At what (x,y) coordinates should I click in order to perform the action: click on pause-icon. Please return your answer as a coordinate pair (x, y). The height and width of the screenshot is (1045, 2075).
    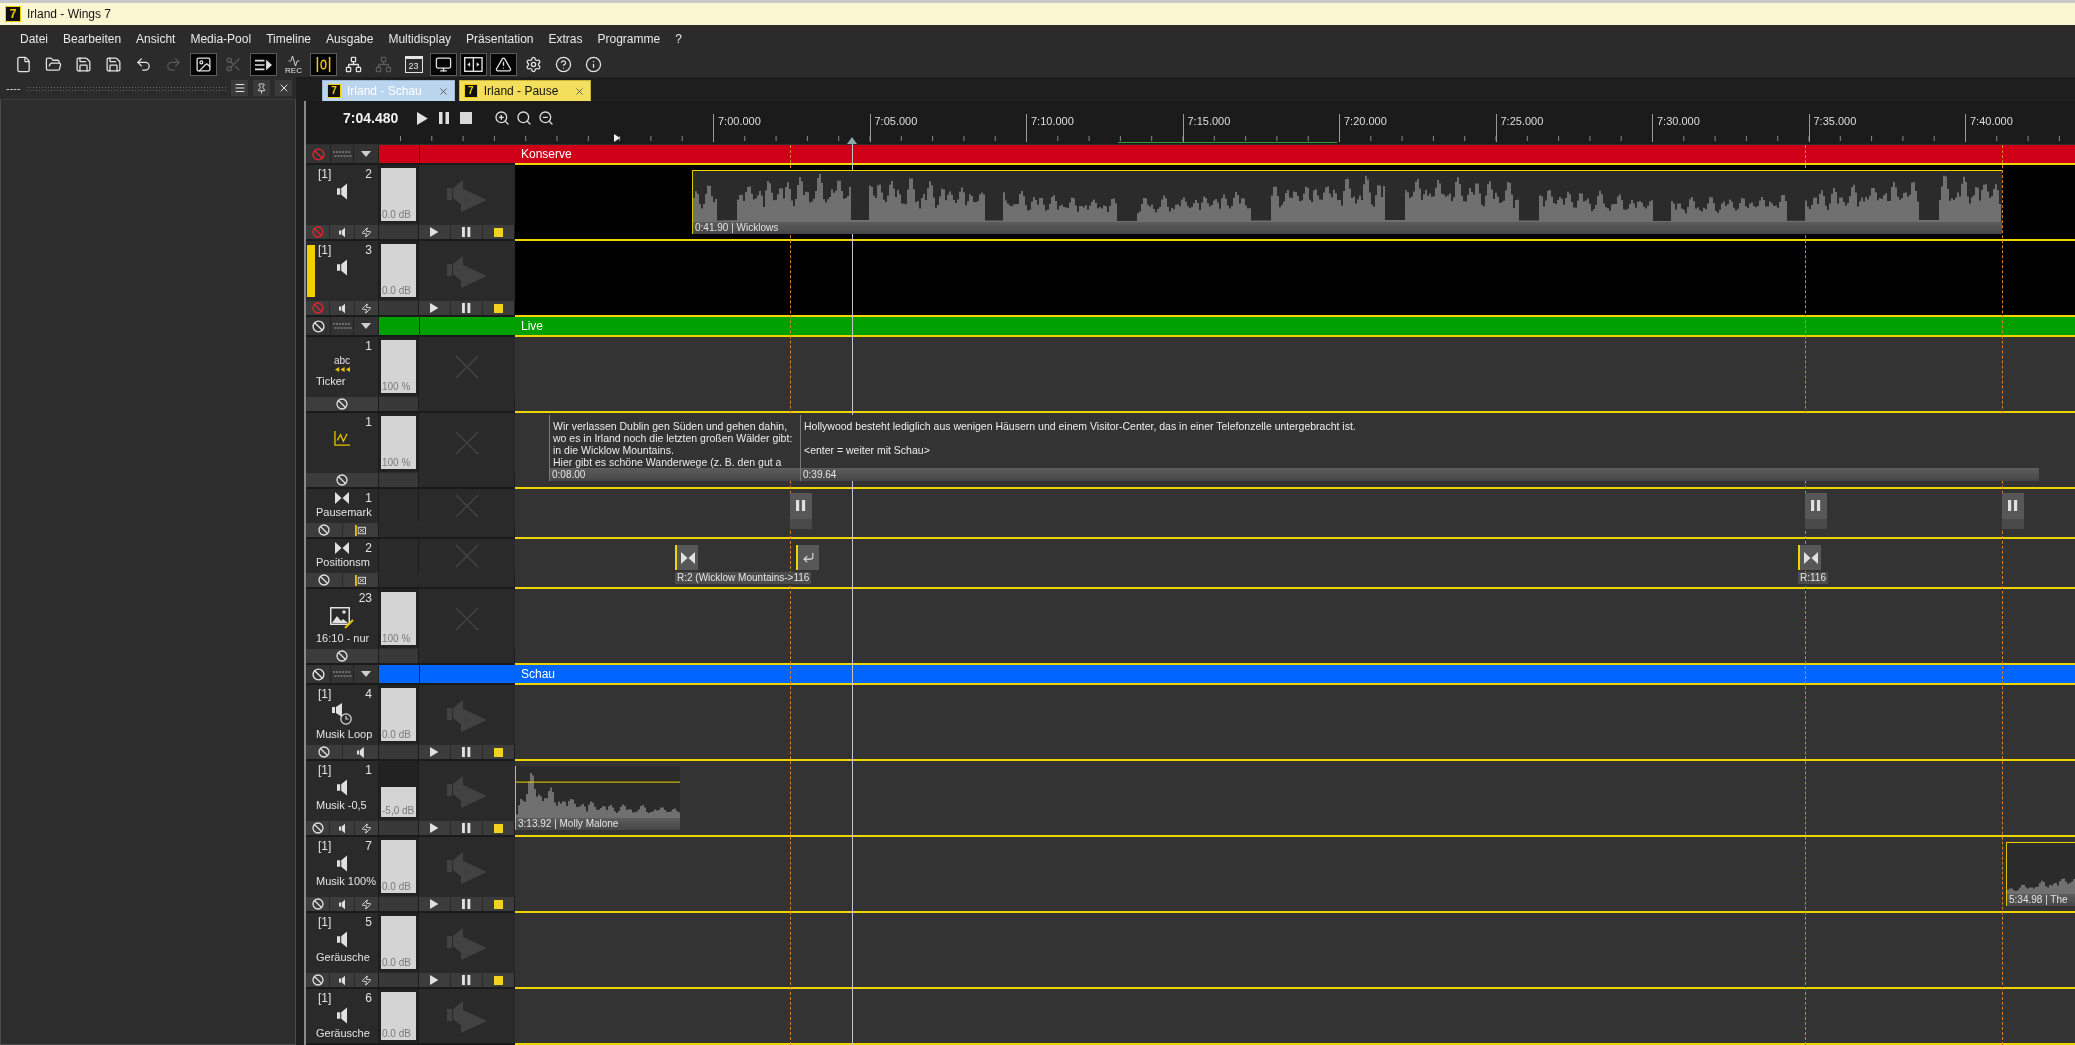
    Looking at the image, I should click on (2013, 505).